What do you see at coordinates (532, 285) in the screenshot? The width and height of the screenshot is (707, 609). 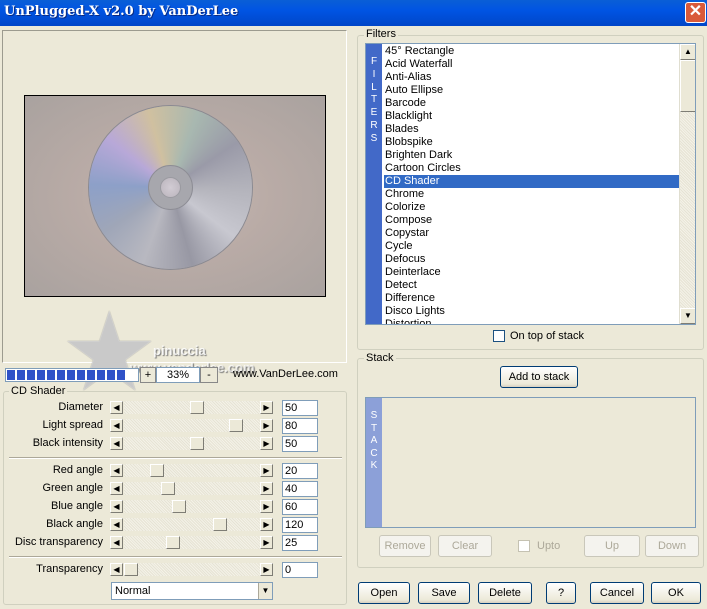 I see `filter-list-item: Detect` at bounding box center [532, 285].